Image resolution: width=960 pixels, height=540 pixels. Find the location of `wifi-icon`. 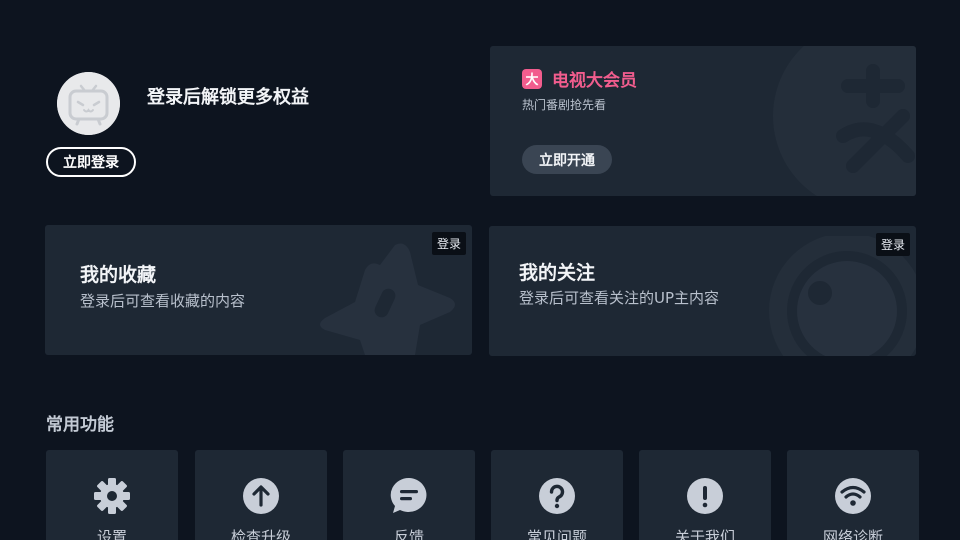

wifi-icon is located at coordinates (853, 496).